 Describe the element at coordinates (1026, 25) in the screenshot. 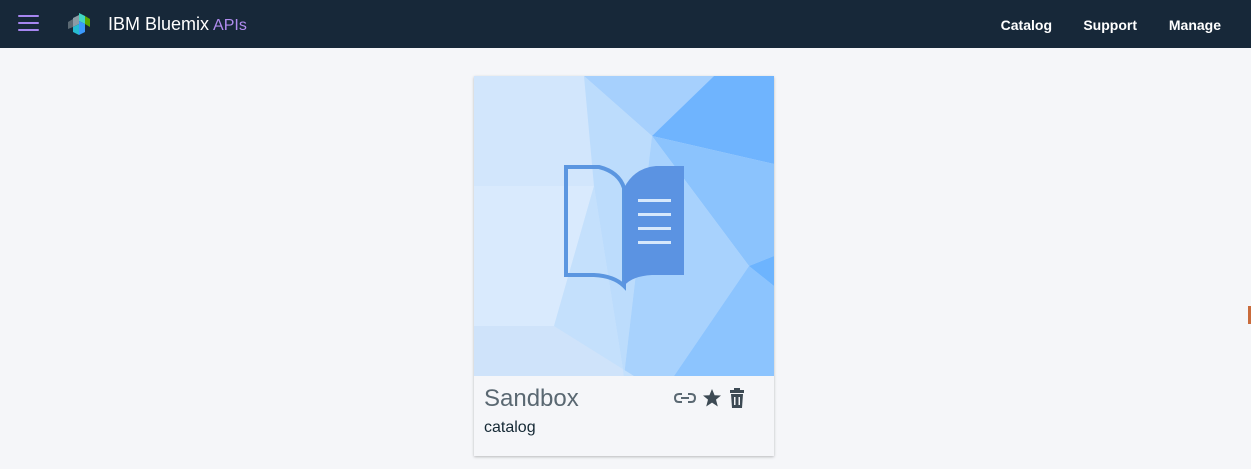

I see `nav-link-catalog: Catalog` at that location.